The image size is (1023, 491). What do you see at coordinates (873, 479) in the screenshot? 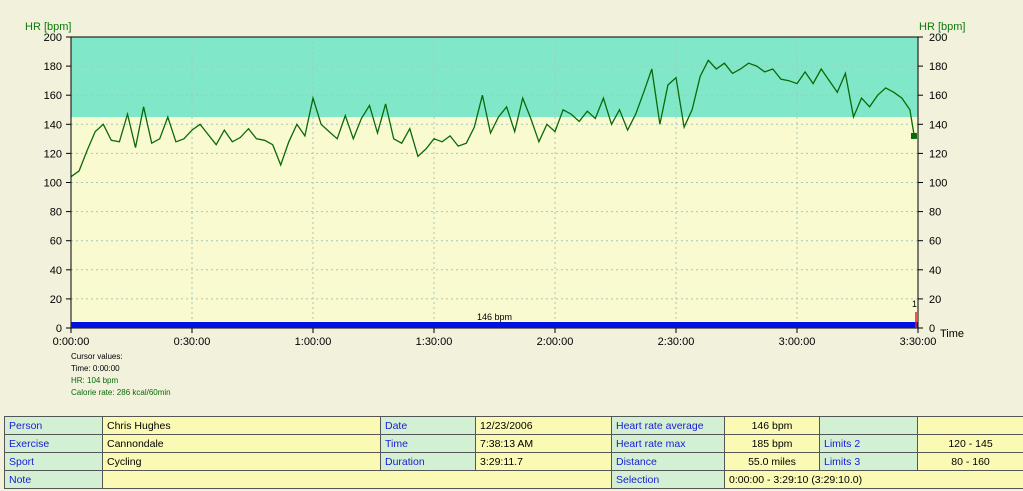
I see `selection-value: 0:00:00 - 3:29:10 (3:29:10.0)` at bounding box center [873, 479].